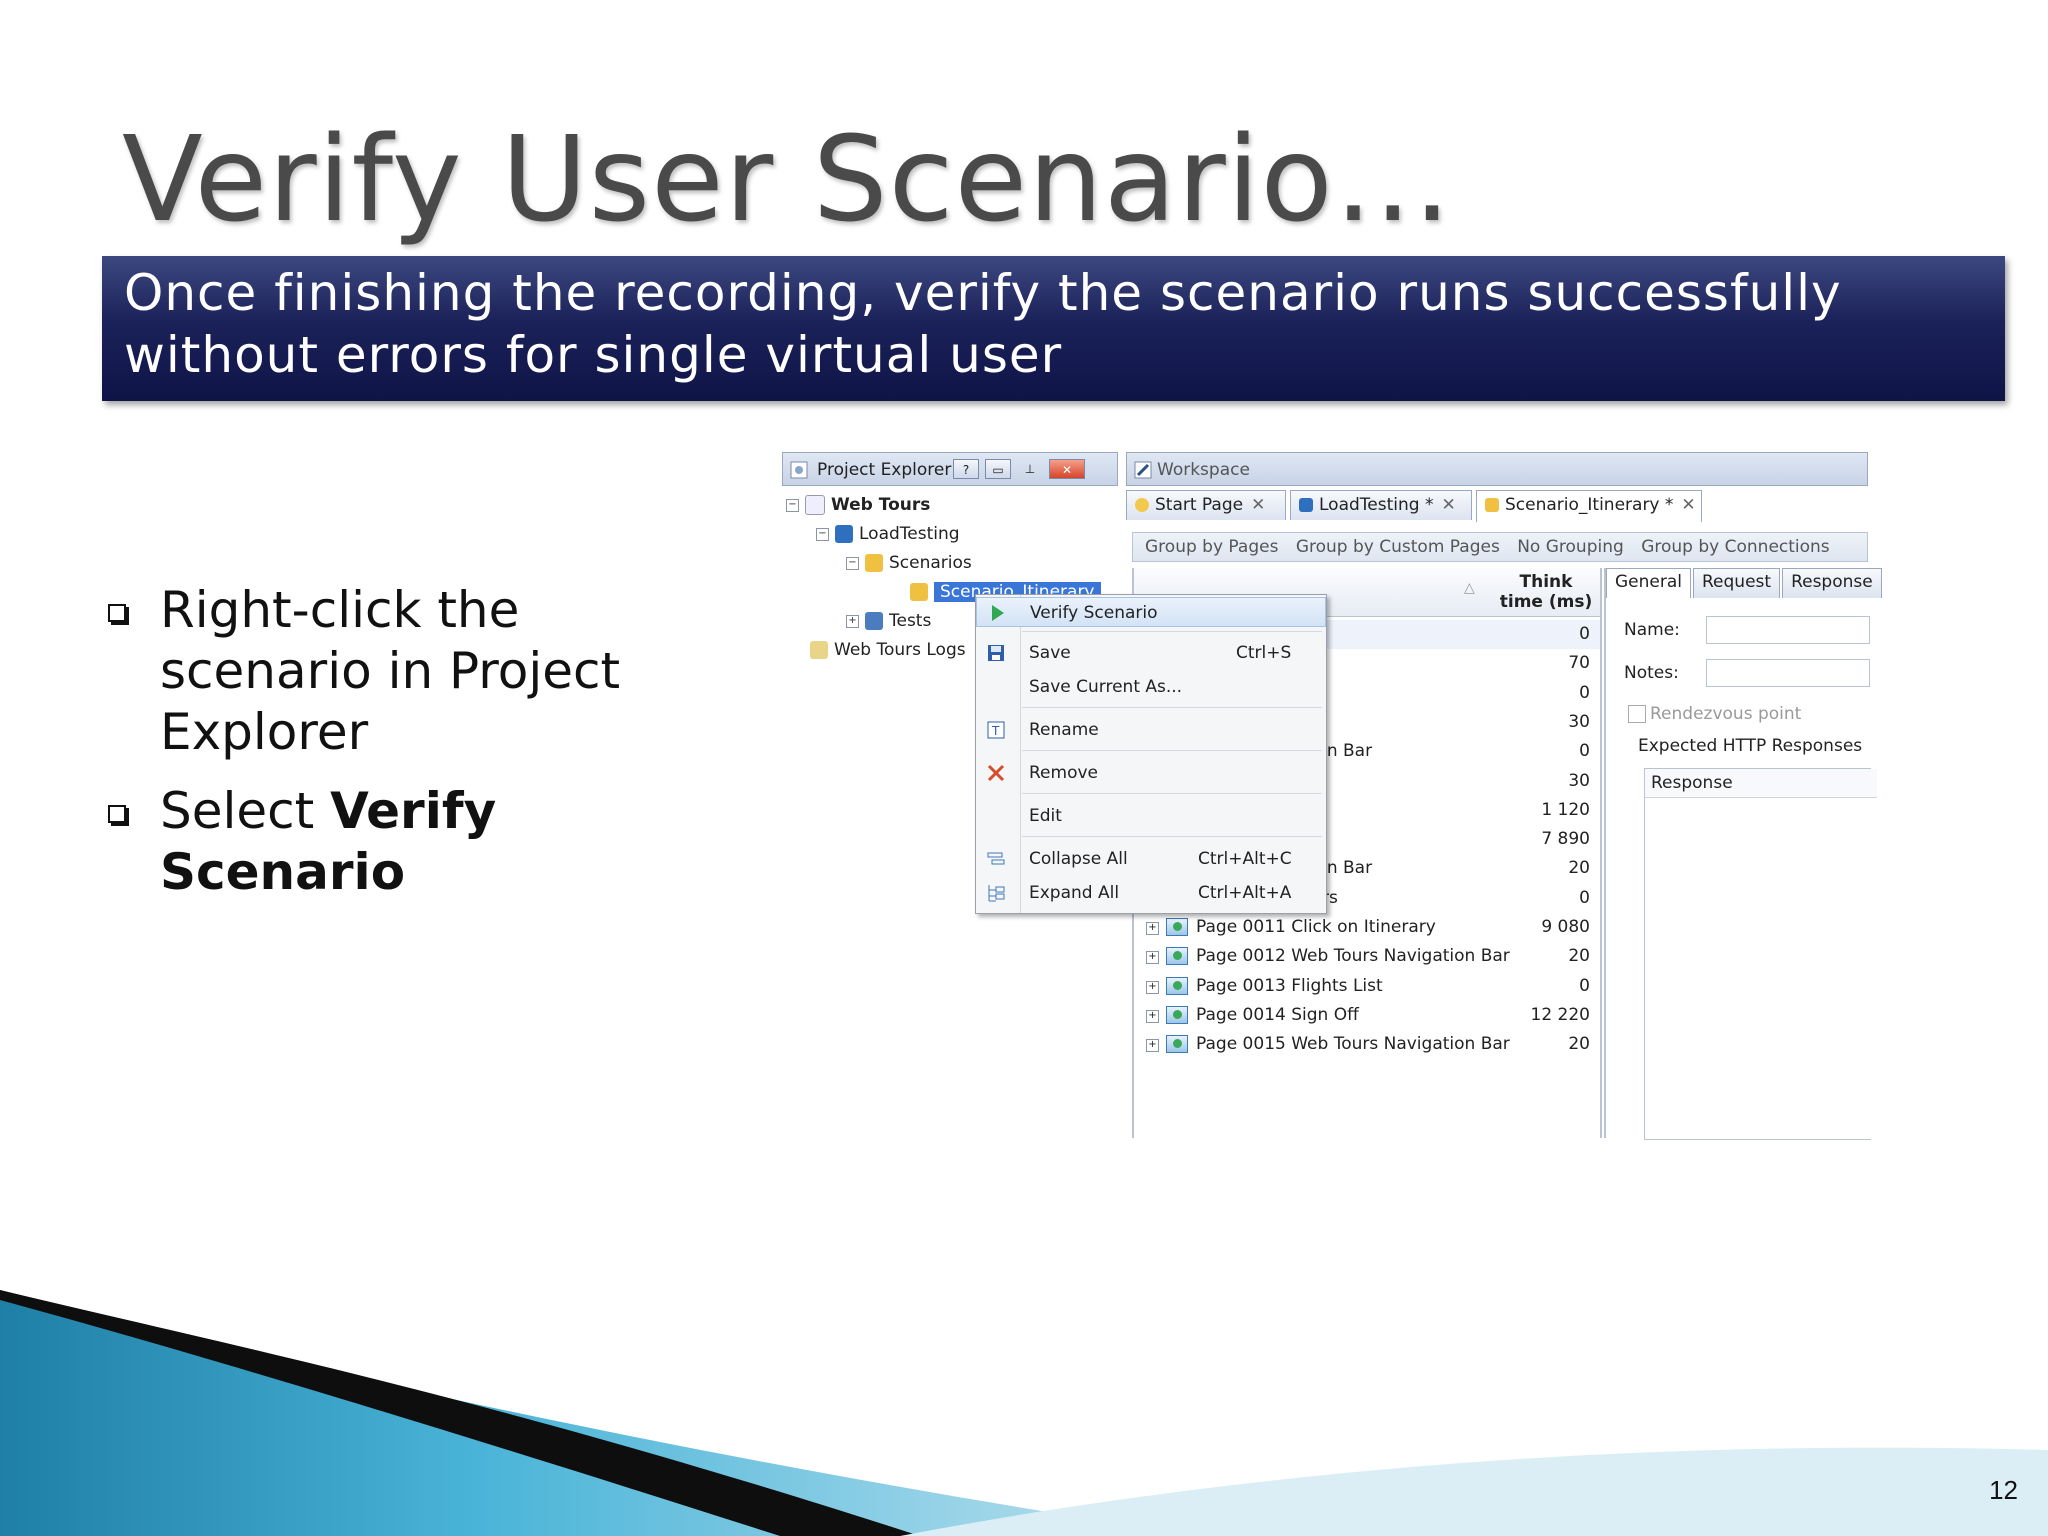  I want to click on think-time-header: Think time (ms), so click(1546, 592).